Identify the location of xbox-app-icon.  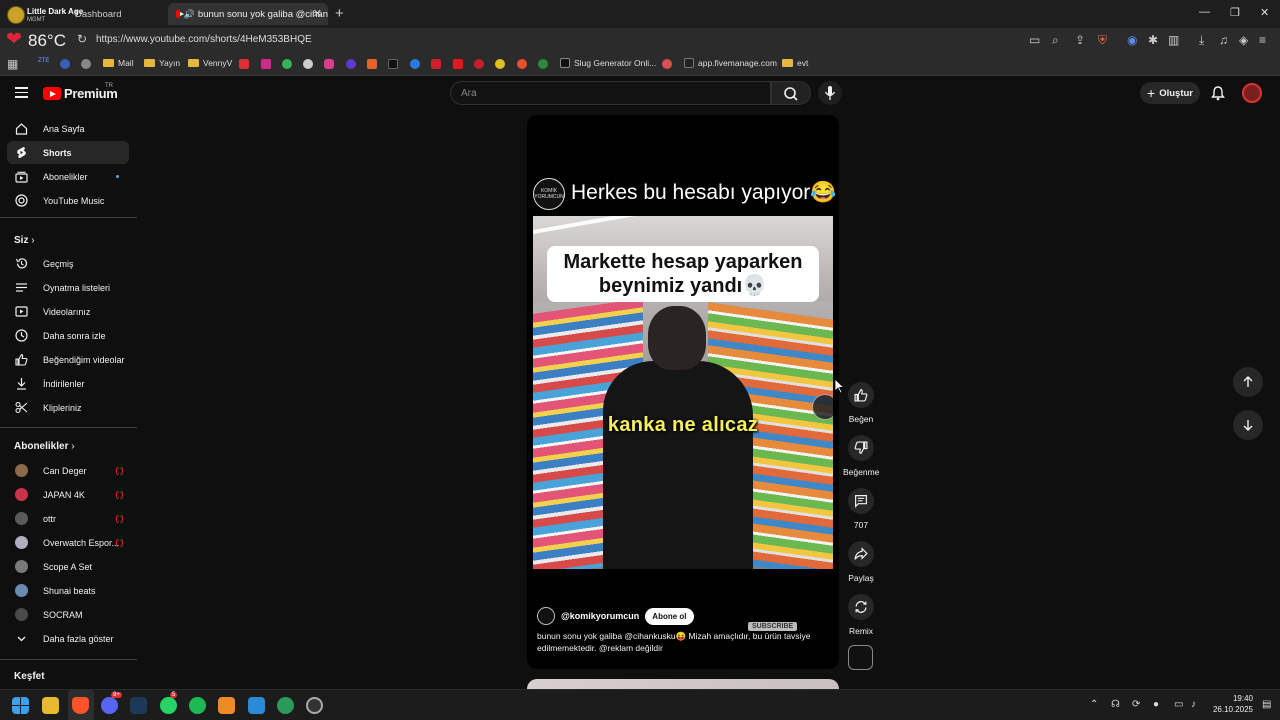
(285, 705).